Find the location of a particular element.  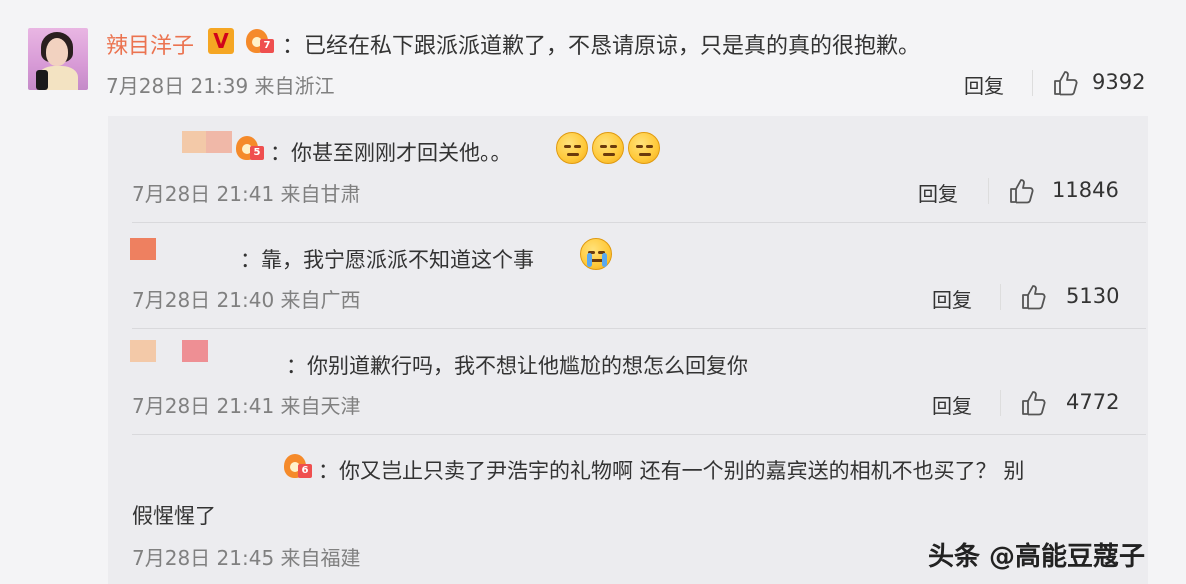

like-count: 5130 is located at coordinates (1093, 296).